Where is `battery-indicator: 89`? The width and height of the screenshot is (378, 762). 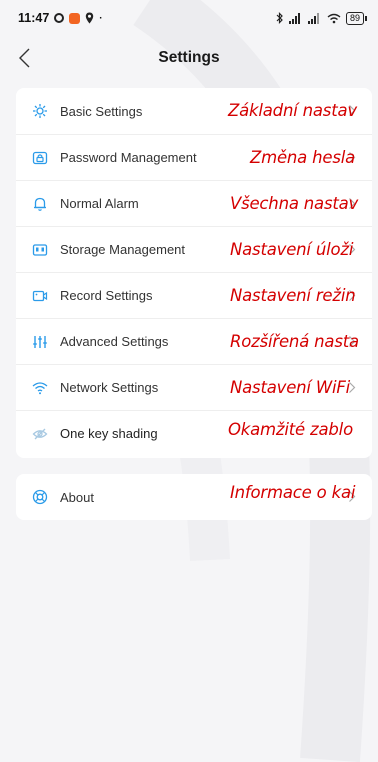 battery-indicator: 89 is located at coordinates (356, 18).